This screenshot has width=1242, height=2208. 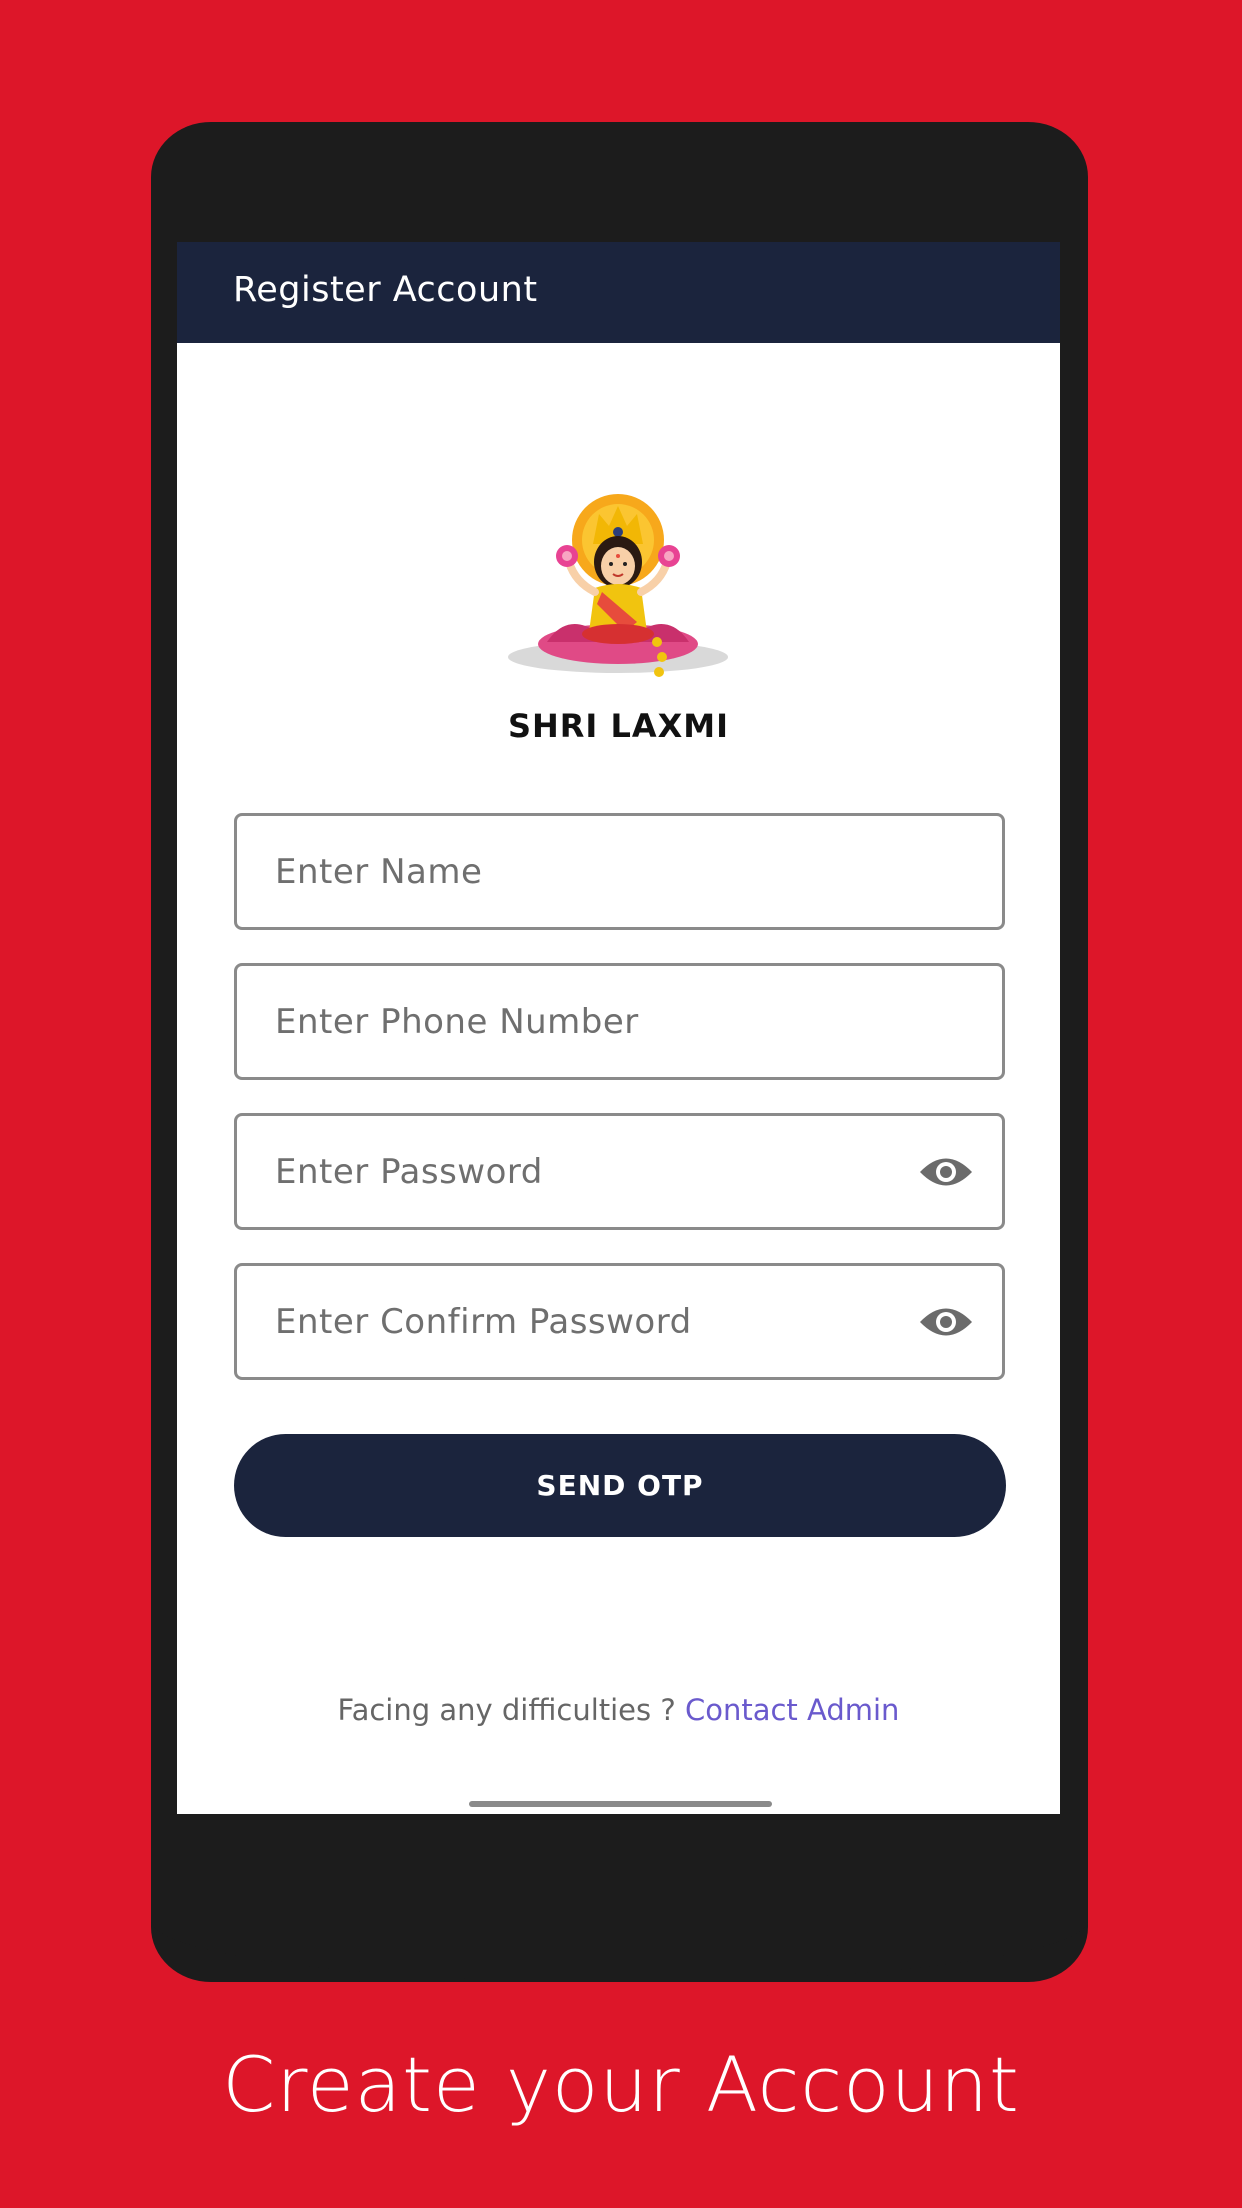 I want to click on help-text: Facing any difficulties ? Contact Admin, so click(x=618, y=1710).